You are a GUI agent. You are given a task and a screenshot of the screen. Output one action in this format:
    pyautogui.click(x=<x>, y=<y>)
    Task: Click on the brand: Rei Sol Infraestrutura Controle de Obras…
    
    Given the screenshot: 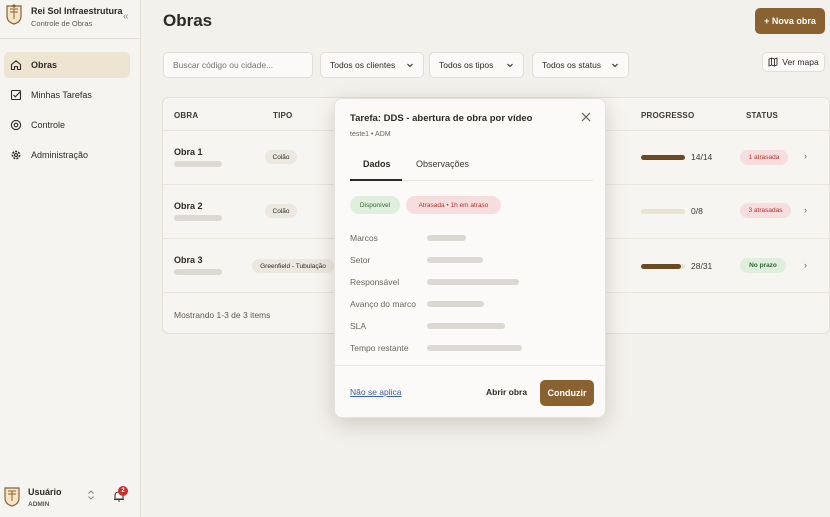 What is the action you would take?
    pyautogui.click(x=72, y=18)
    